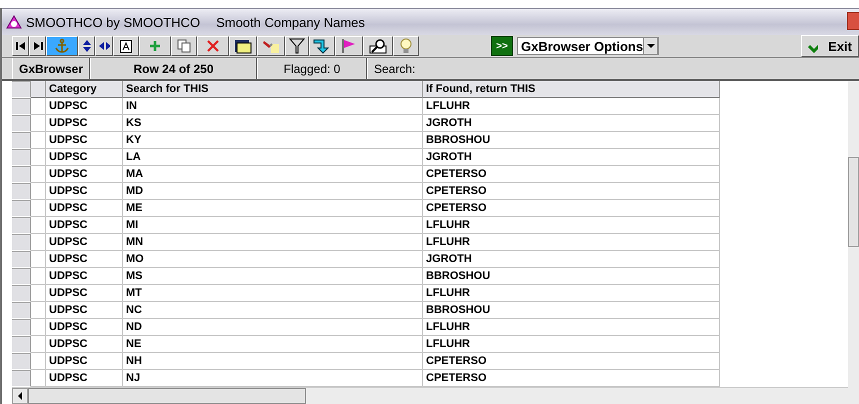 This screenshot has height=404, width=859. I want to click on window-title: SMOOTHCO by SMOOTHCO, so click(113, 22).